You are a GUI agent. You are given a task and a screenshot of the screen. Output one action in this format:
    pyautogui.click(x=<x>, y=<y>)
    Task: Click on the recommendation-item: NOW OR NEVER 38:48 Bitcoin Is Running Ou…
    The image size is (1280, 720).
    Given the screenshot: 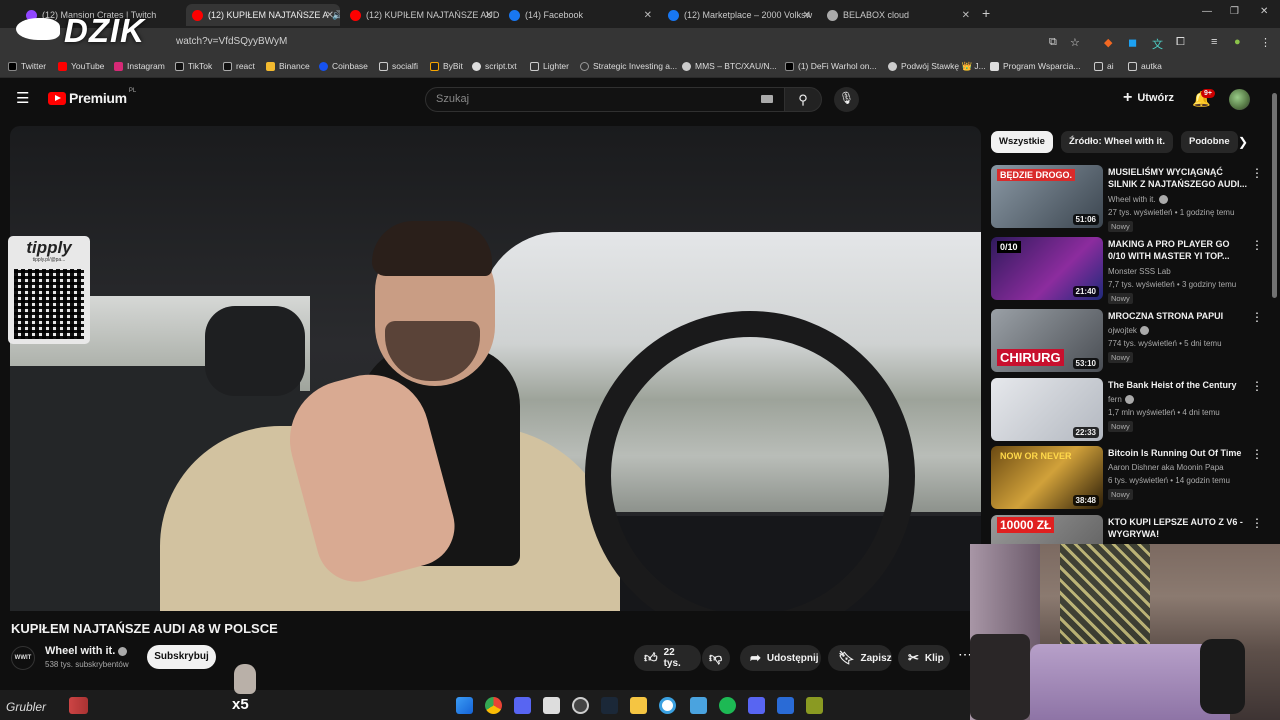 What is the action you would take?
    pyautogui.click(x=1128, y=478)
    